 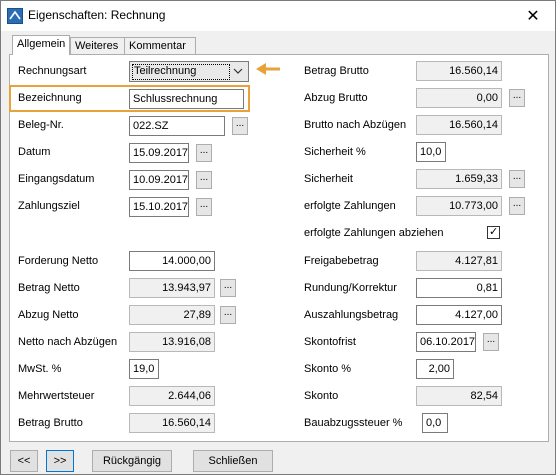 What do you see at coordinates (15, 16) in the screenshot?
I see `app-icon` at bounding box center [15, 16].